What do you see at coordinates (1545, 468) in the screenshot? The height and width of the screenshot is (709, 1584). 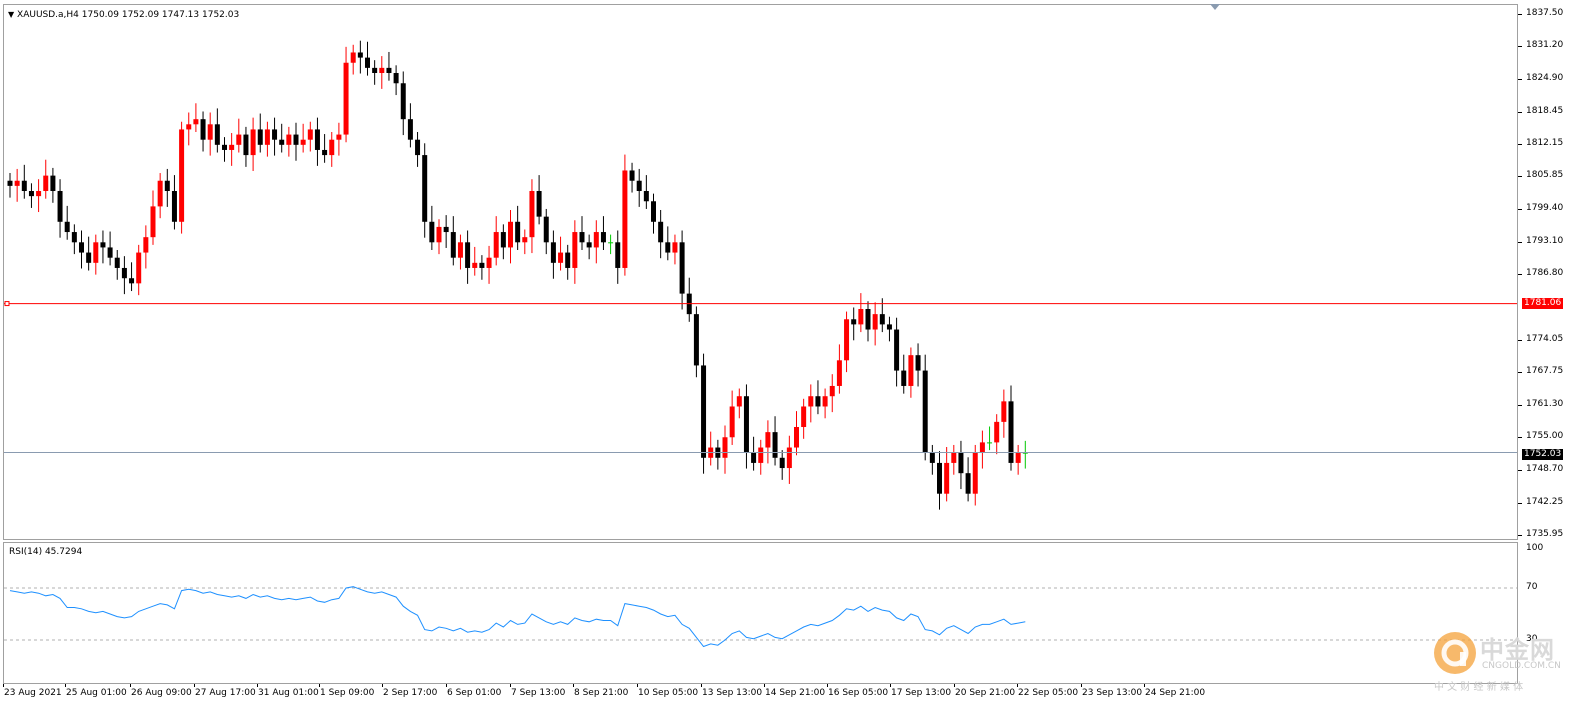 I see `price-tick-label: 1748.70` at bounding box center [1545, 468].